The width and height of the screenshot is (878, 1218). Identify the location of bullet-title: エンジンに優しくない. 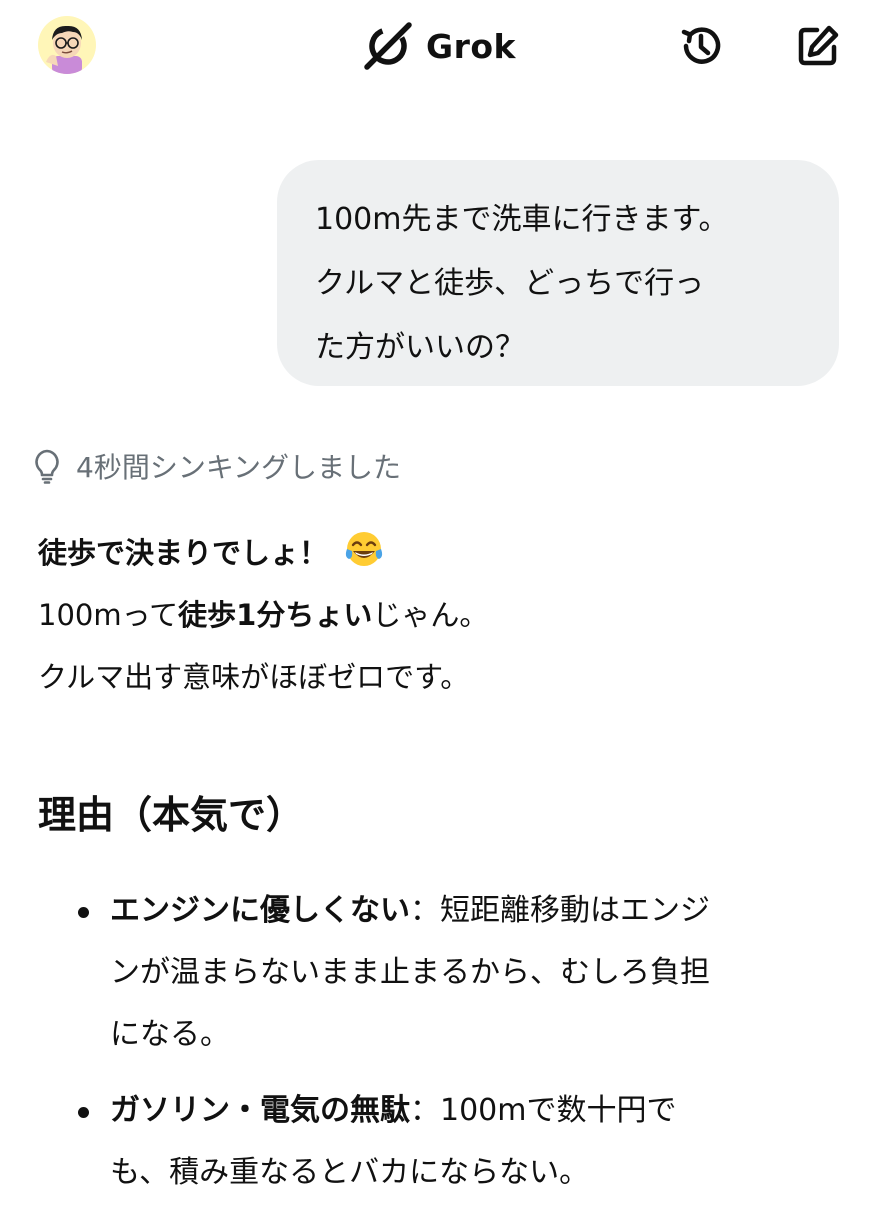
(260, 910).